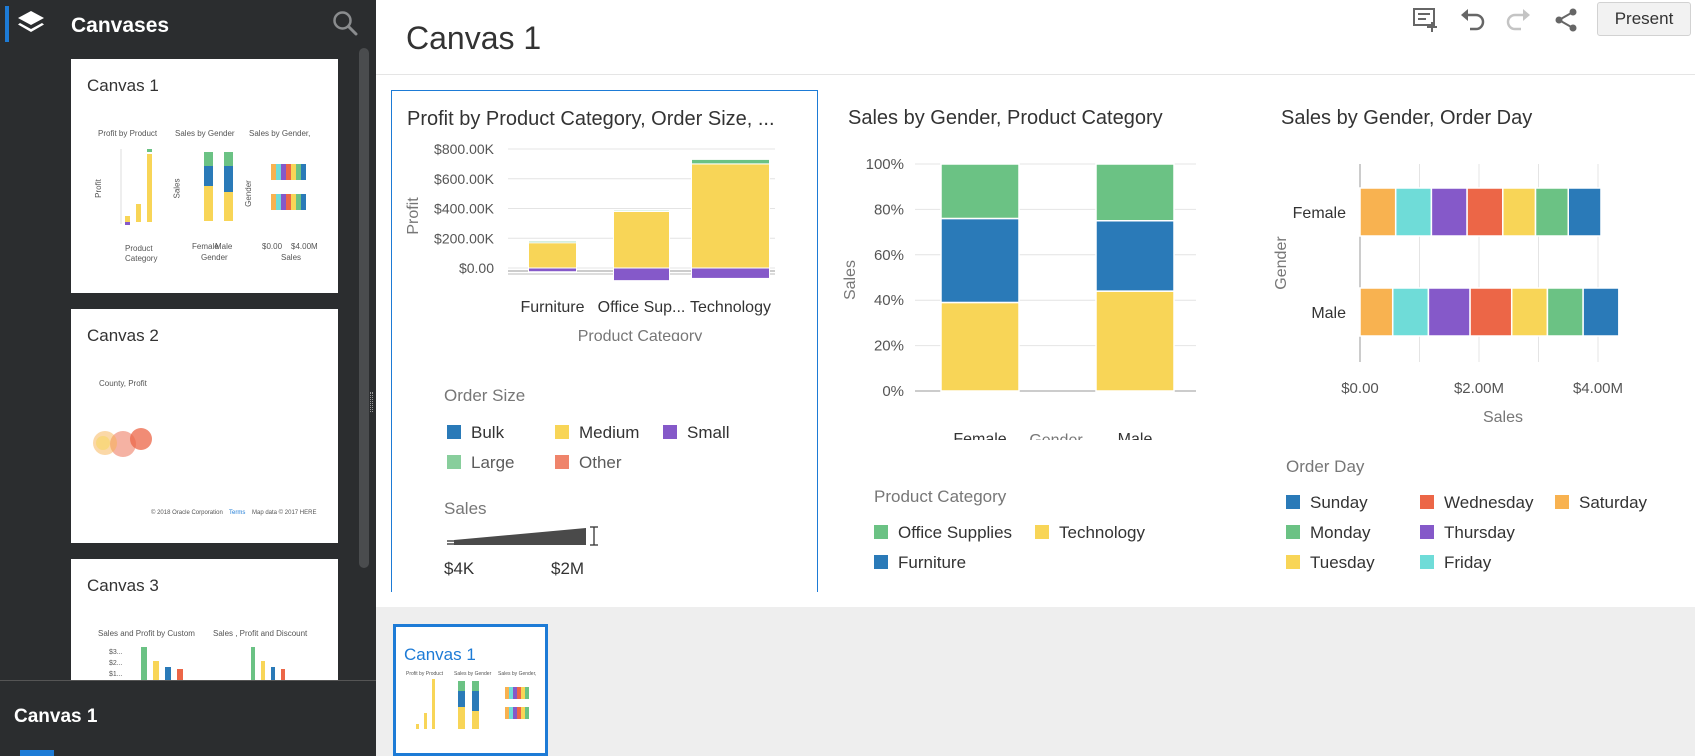 The image size is (1695, 756). I want to click on legend-item-small: Small, so click(696, 433).